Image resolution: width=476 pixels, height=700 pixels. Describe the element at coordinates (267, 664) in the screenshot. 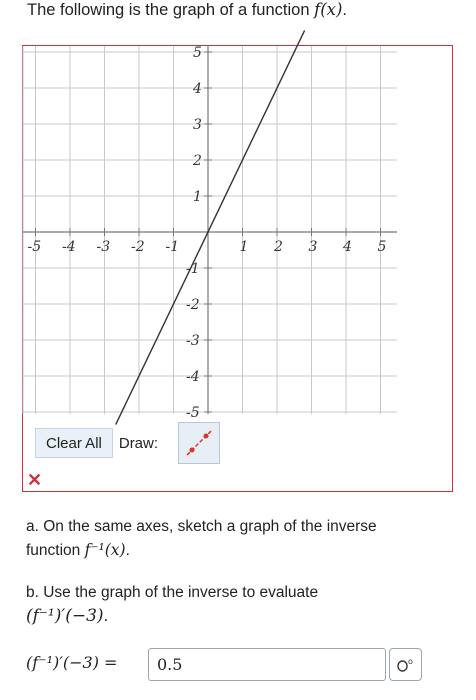

I see `answer-input` at that location.